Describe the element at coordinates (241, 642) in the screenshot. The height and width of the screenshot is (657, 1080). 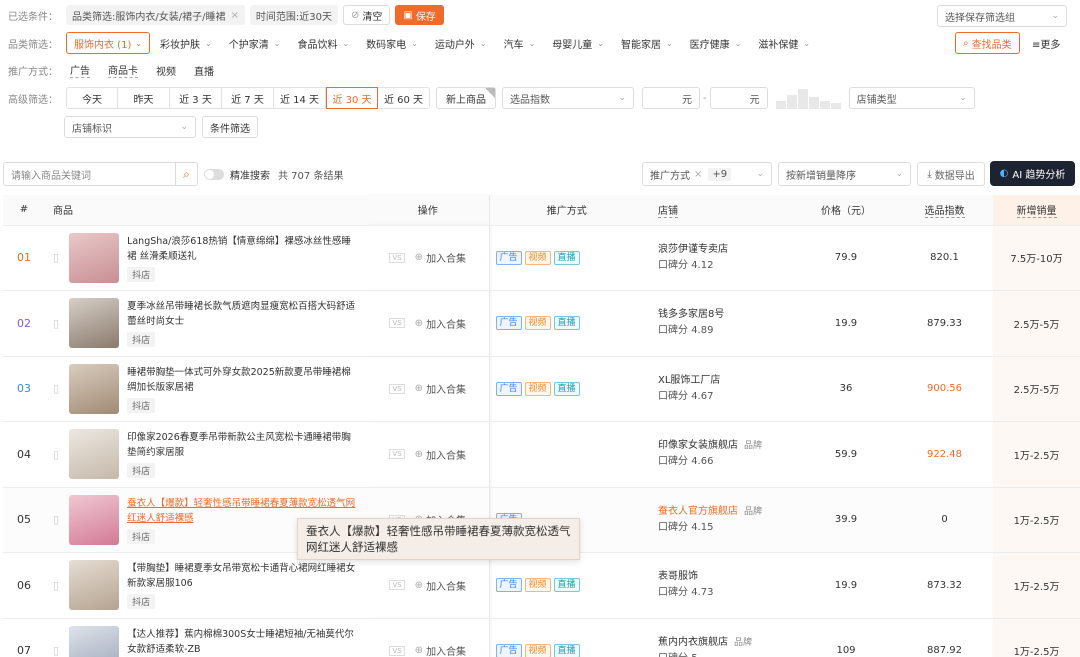
I see `product-name: 【达人推荐】蕉内棉棉300S女士睡裙短袖/无袖莫代尔女款舒适柔软-ZB` at that location.